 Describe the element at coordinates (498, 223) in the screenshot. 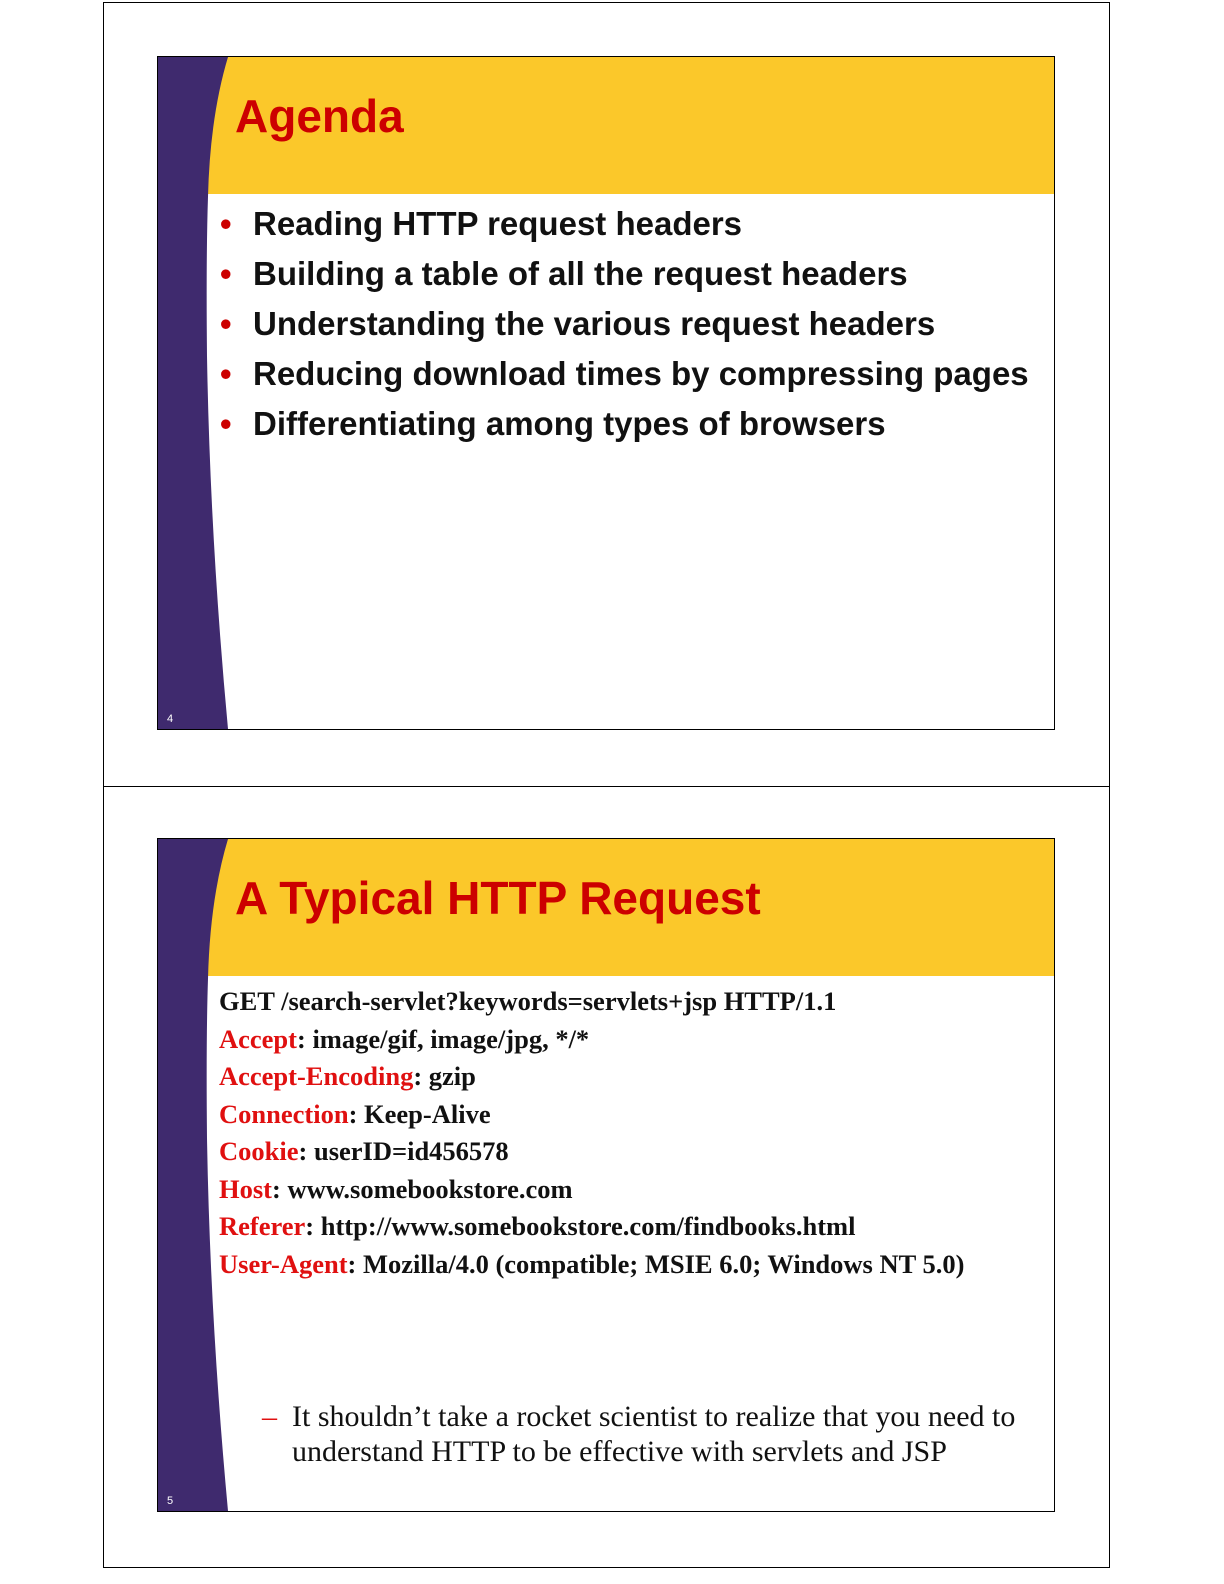

I see `agenda-item-text: Reading HTTP request headers` at that location.